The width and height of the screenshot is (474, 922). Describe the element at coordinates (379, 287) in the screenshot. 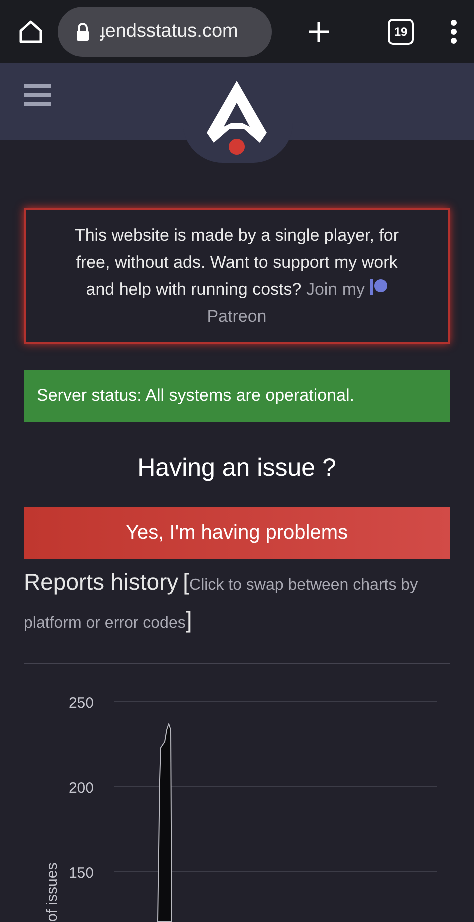

I see `patreon-icon` at that location.